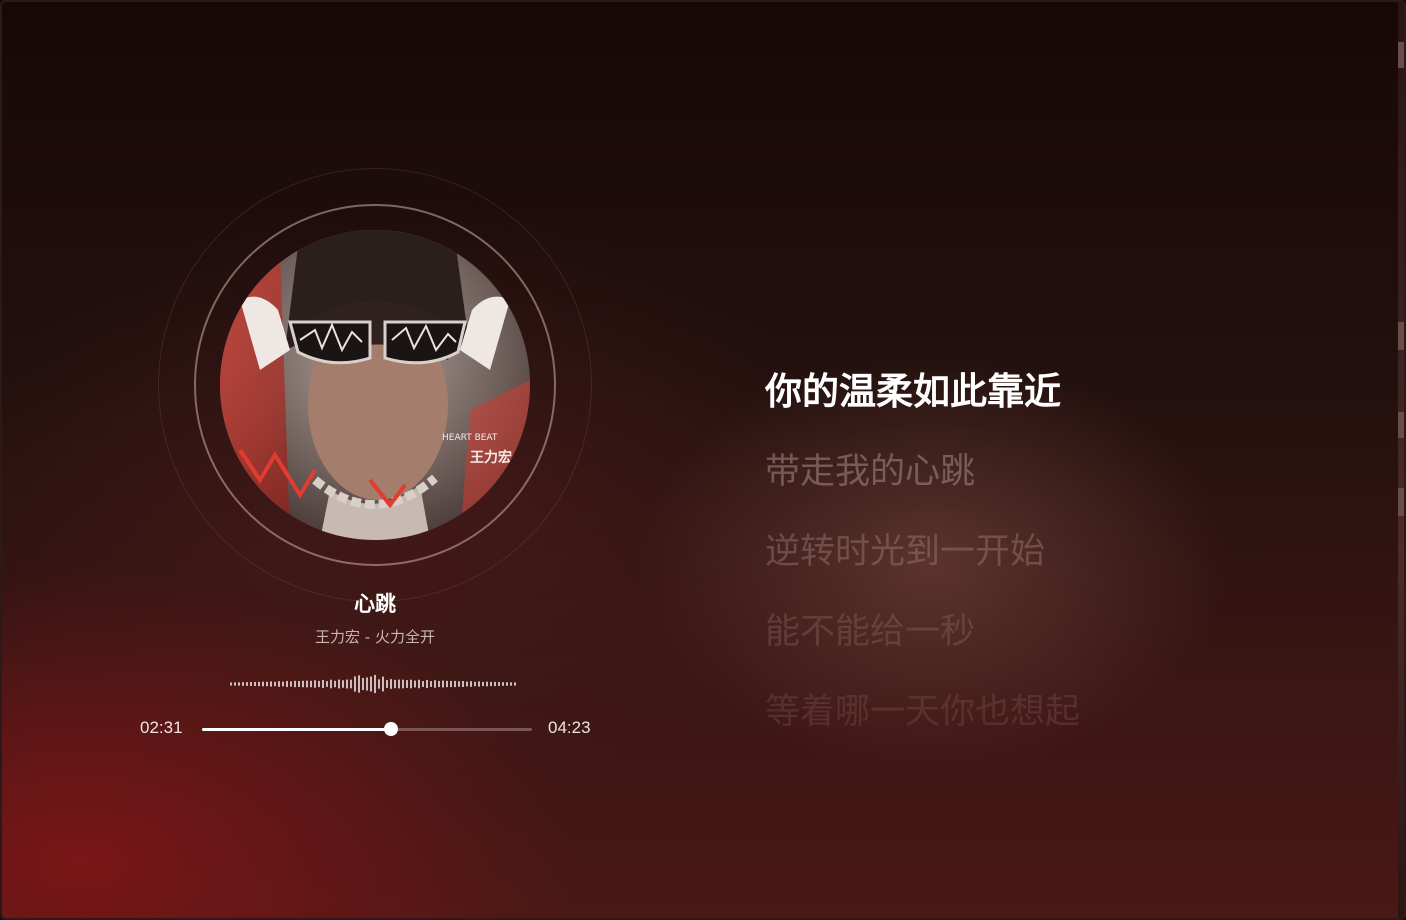 This screenshot has width=1406, height=920. What do you see at coordinates (1065, 632) in the screenshot?
I see `lyric-line: 能不能给一秒` at bounding box center [1065, 632].